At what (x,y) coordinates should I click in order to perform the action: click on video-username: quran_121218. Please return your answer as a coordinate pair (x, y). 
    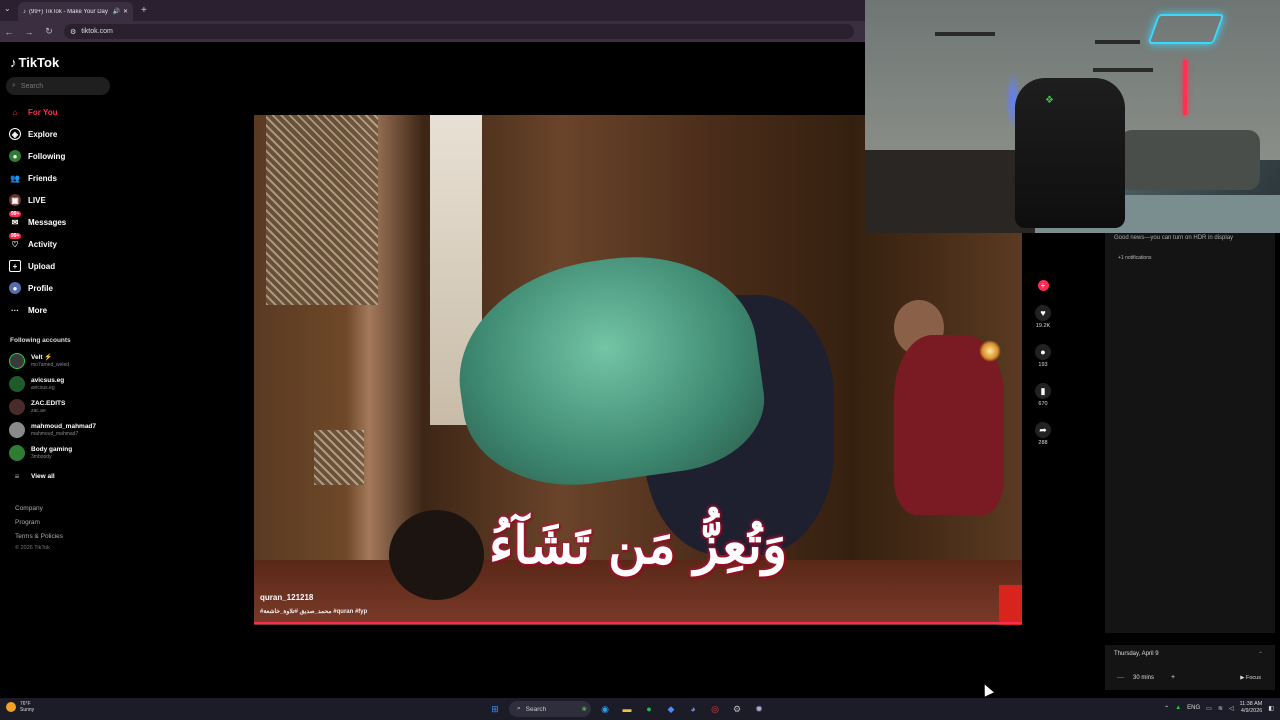
    Looking at the image, I should click on (286, 597).